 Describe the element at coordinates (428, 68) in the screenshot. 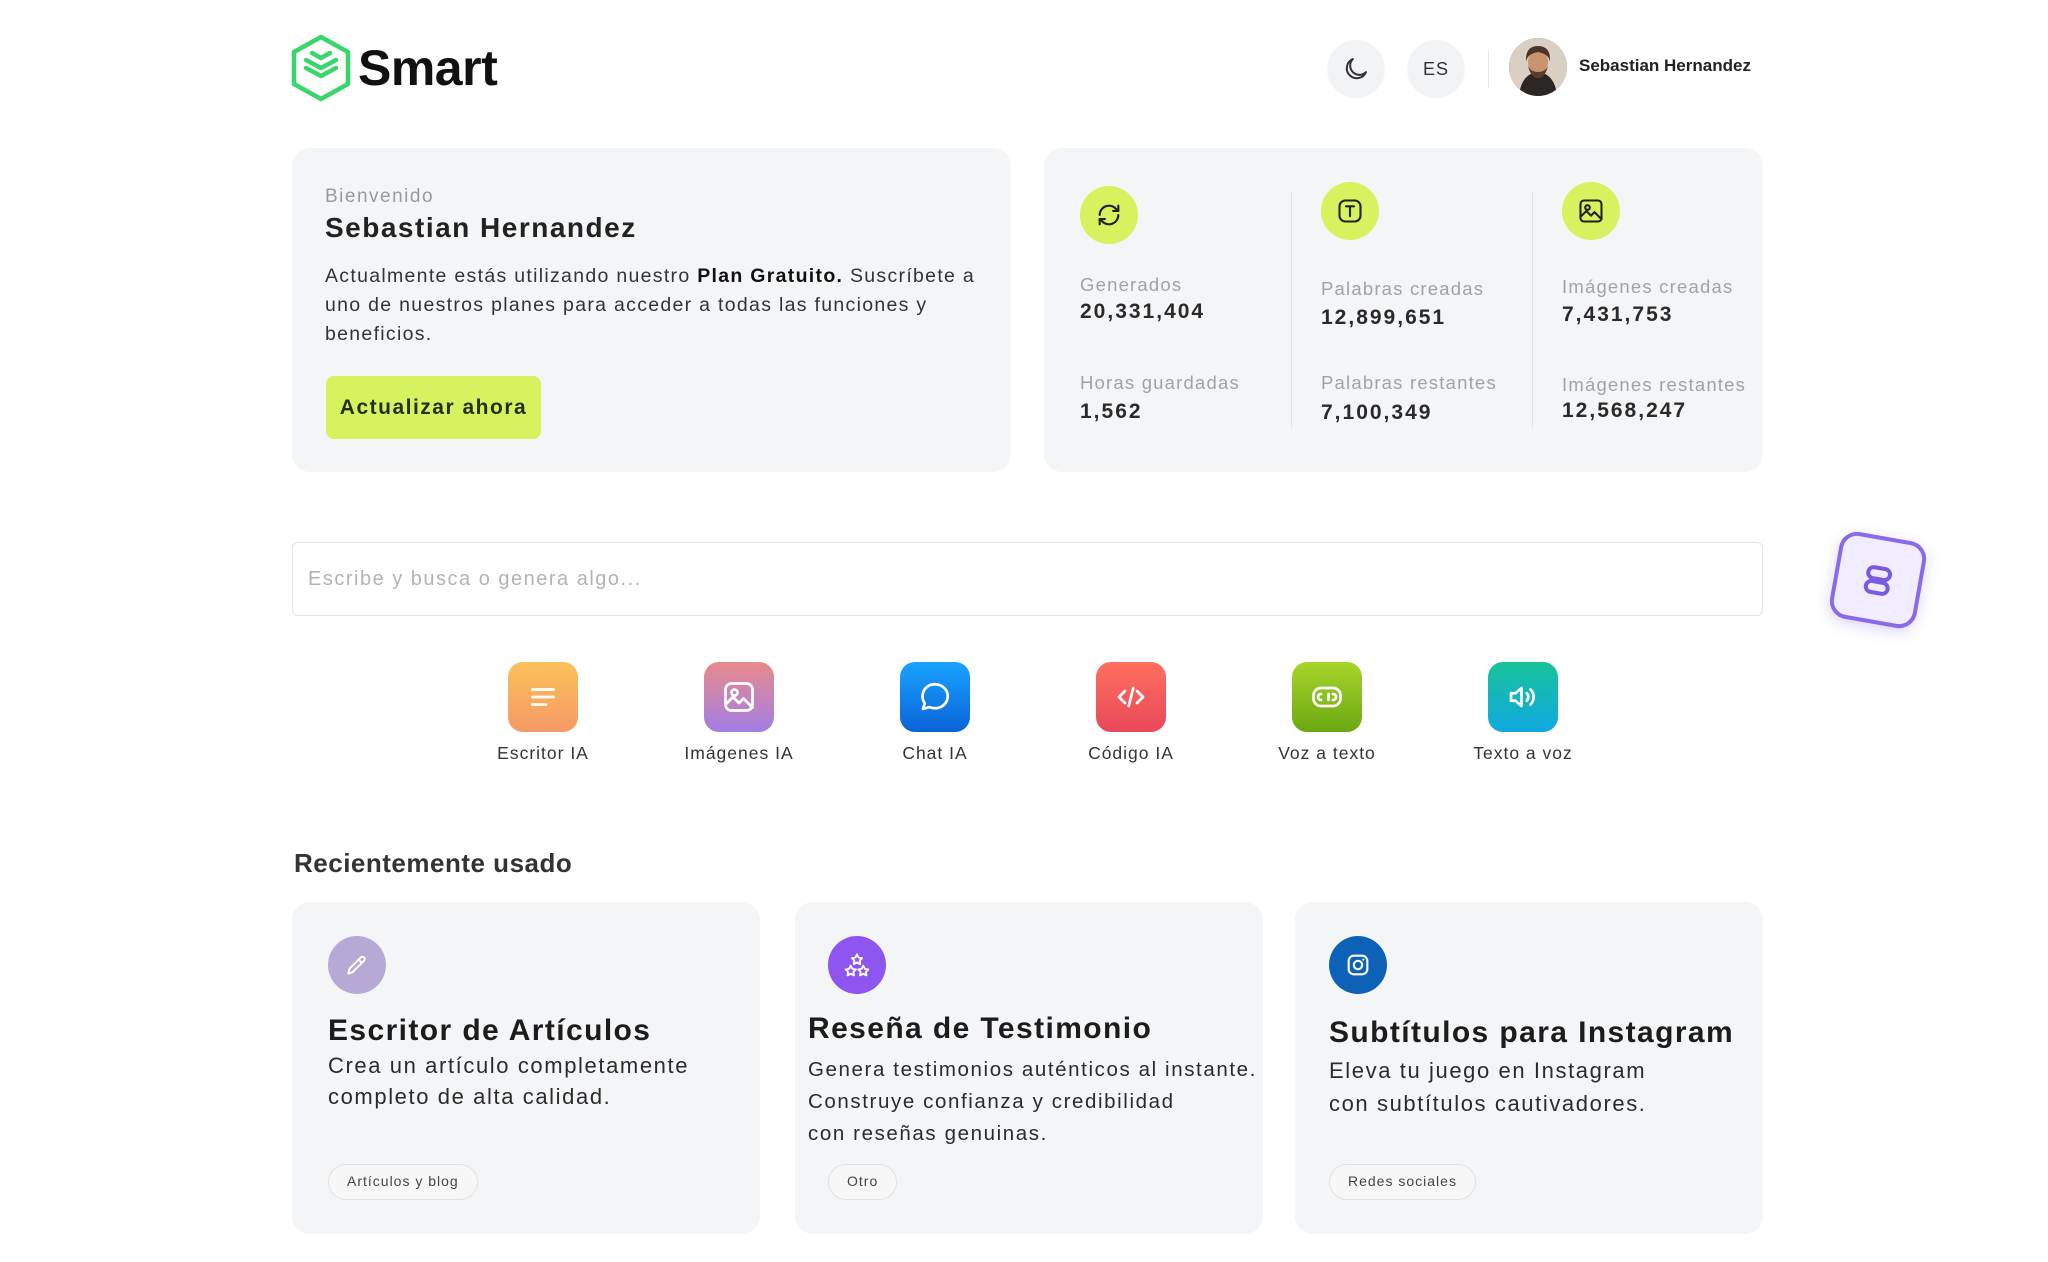

I see `logo-text: Smart` at that location.